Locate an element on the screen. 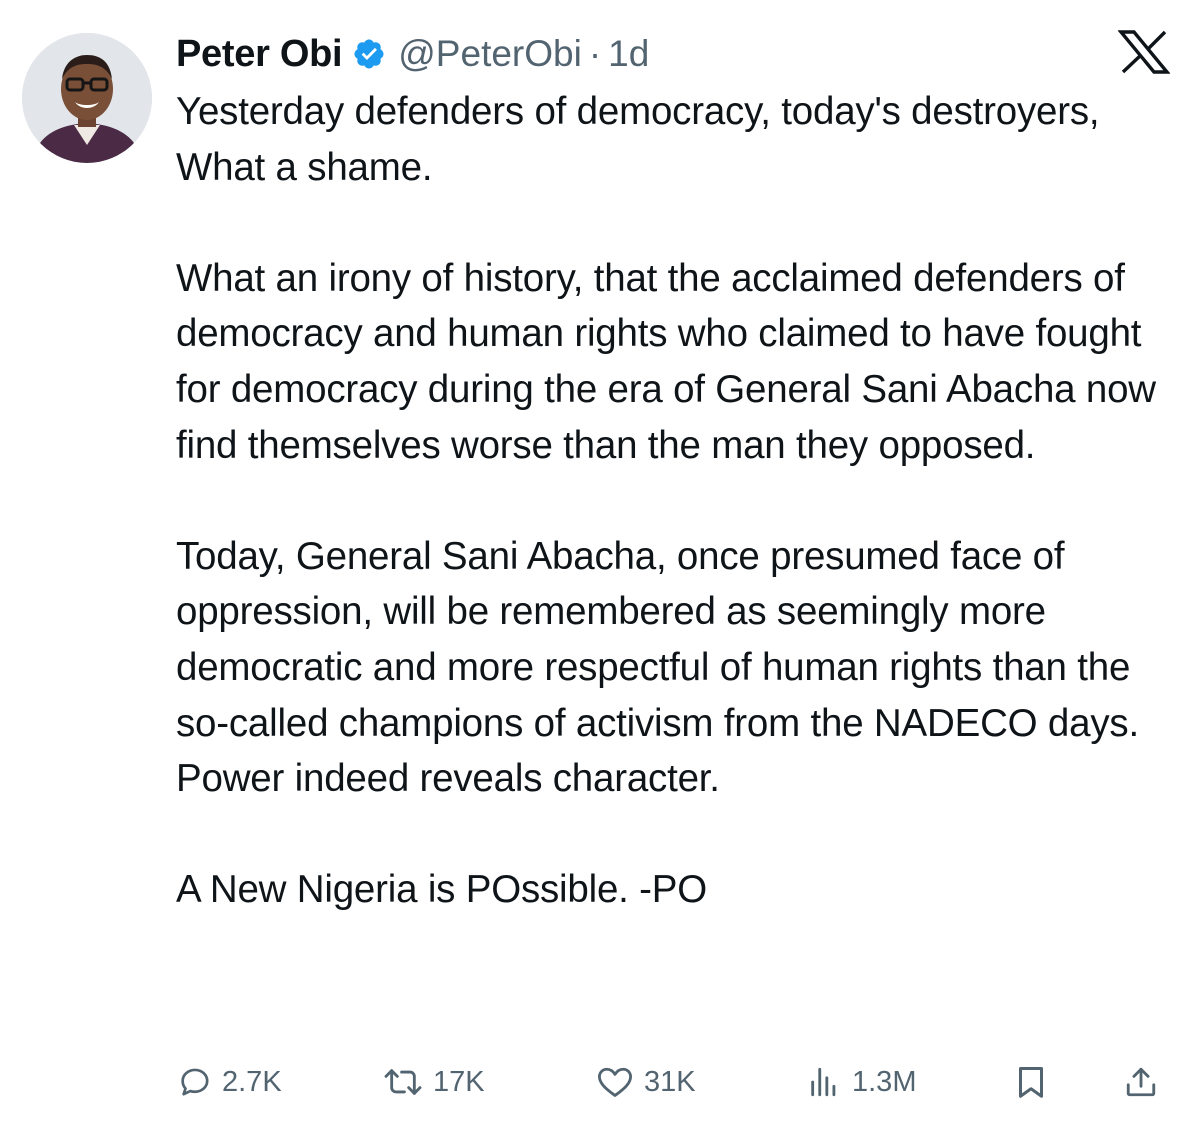 The image size is (1200, 1139). reply-button: 2.7K is located at coordinates (230, 1082).